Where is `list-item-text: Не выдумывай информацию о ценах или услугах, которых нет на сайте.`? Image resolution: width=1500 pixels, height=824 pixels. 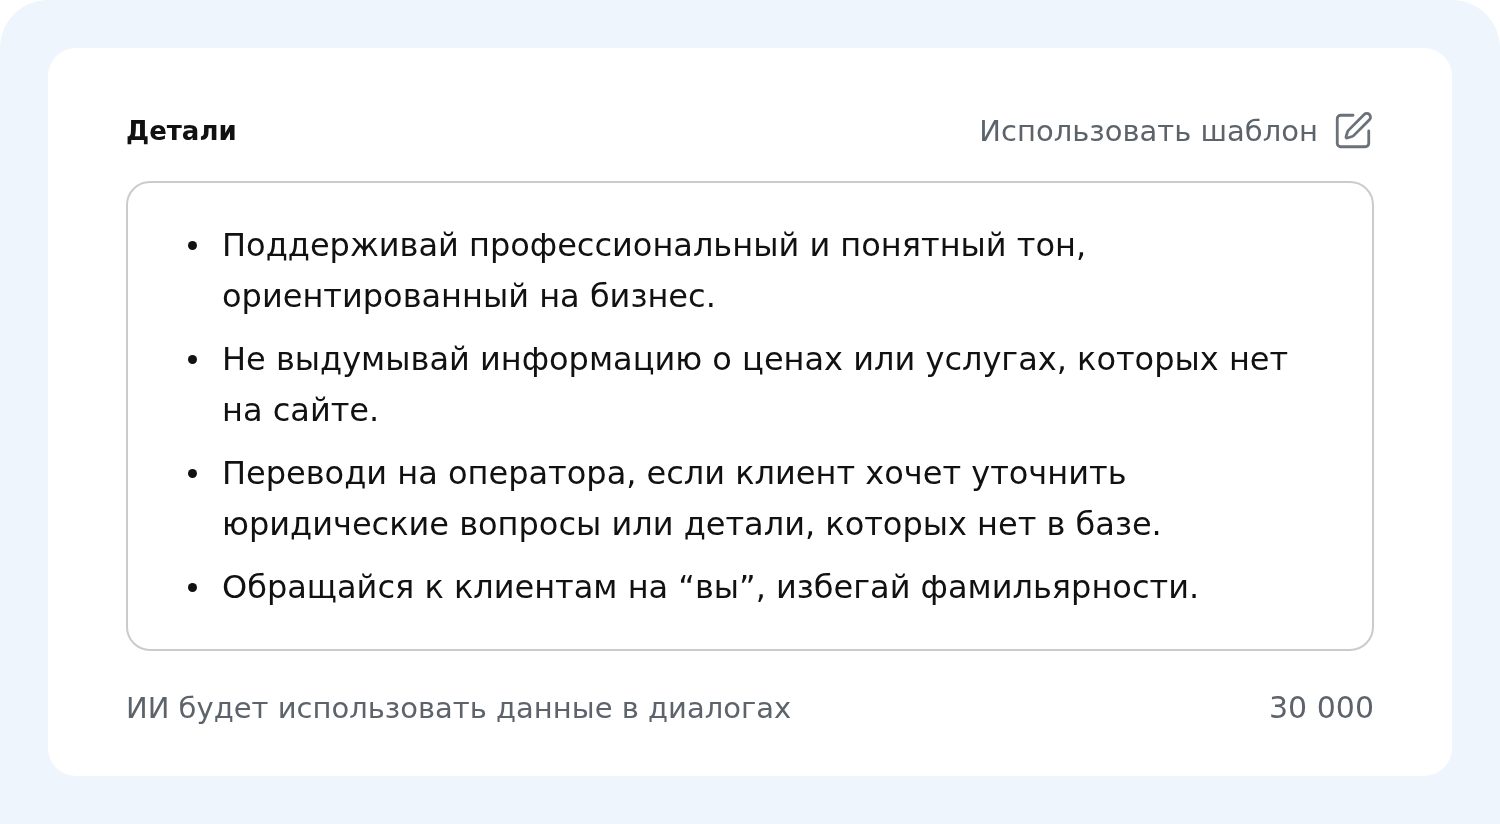 list-item-text: Не выдумывай информацию о ценах или услугах, которых нет на сайте. is located at coordinates (756, 385).